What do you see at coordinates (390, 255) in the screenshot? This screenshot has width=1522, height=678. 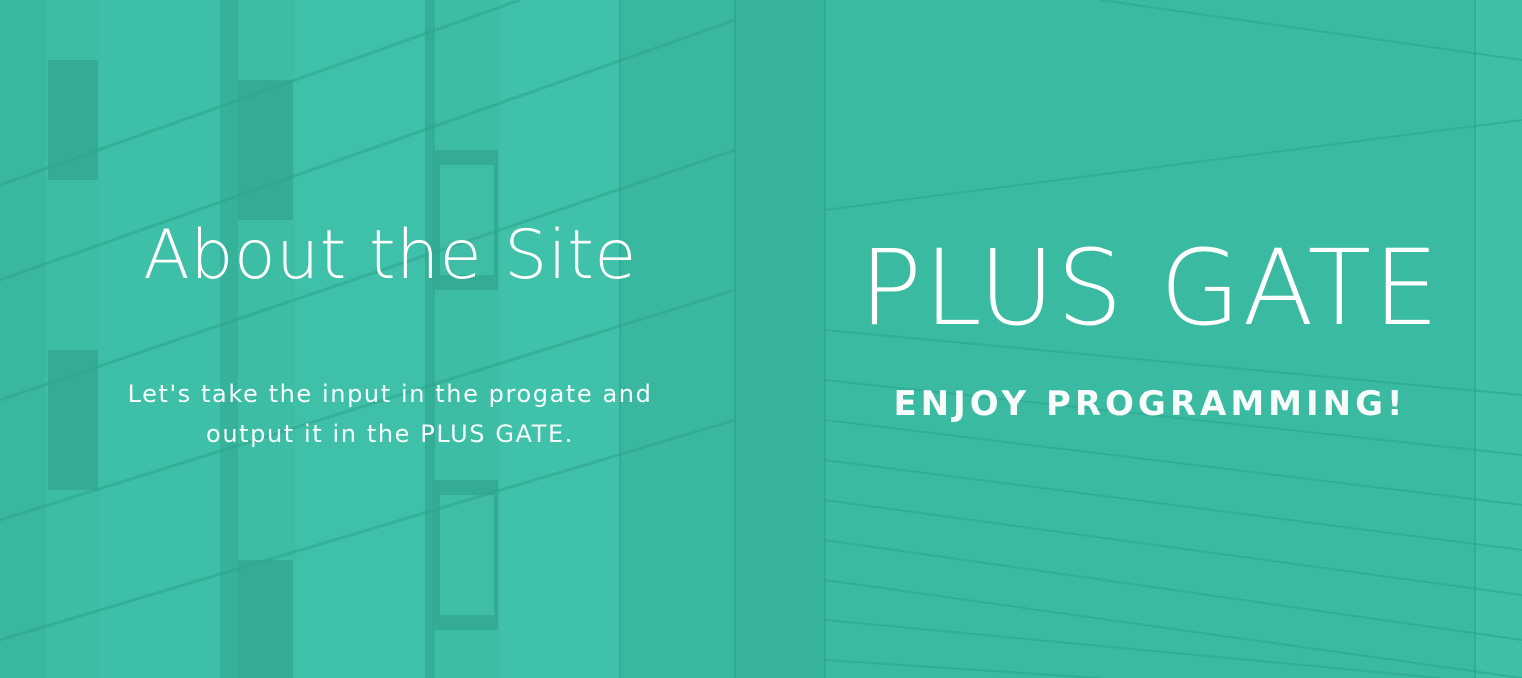 I see `about-title: About the Site` at bounding box center [390, 255].